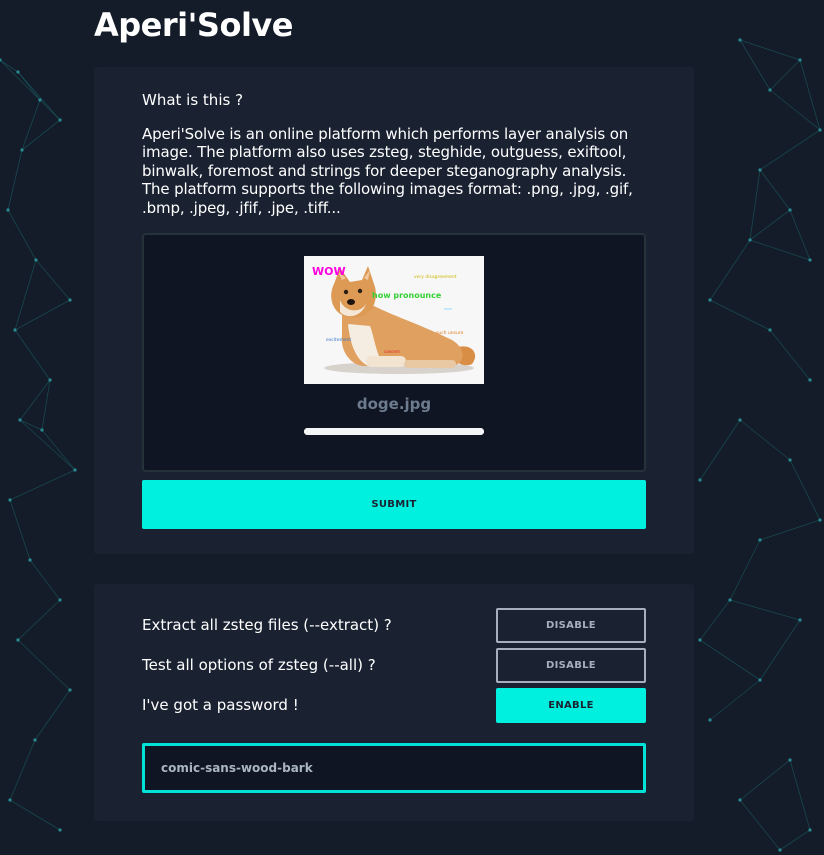 Image resolution: width=824 pixels, height=855 pixels. What do you see at coordinates (329, 271) in the screenshot?
I see `preview-text-wow: WOW` at bounding box center [329, 271].